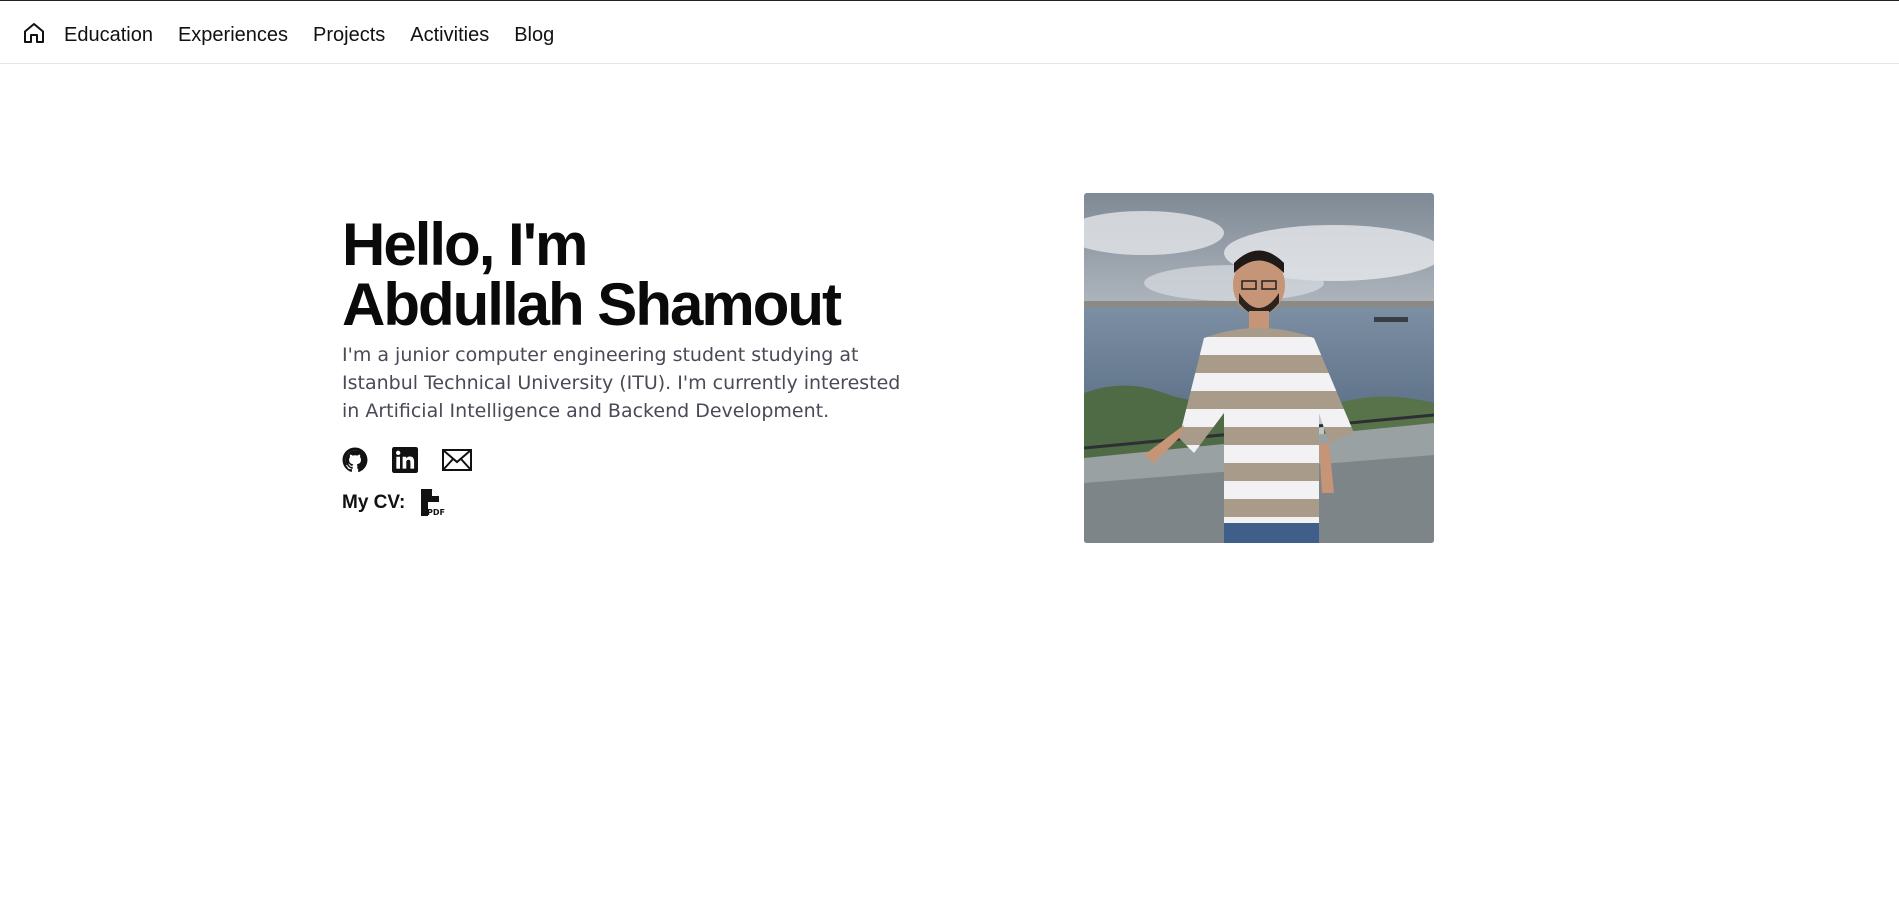 The height and width of the screenshot is (909, 1899). I want to click on pdf-file-icon: PDF, so click(433, 503).